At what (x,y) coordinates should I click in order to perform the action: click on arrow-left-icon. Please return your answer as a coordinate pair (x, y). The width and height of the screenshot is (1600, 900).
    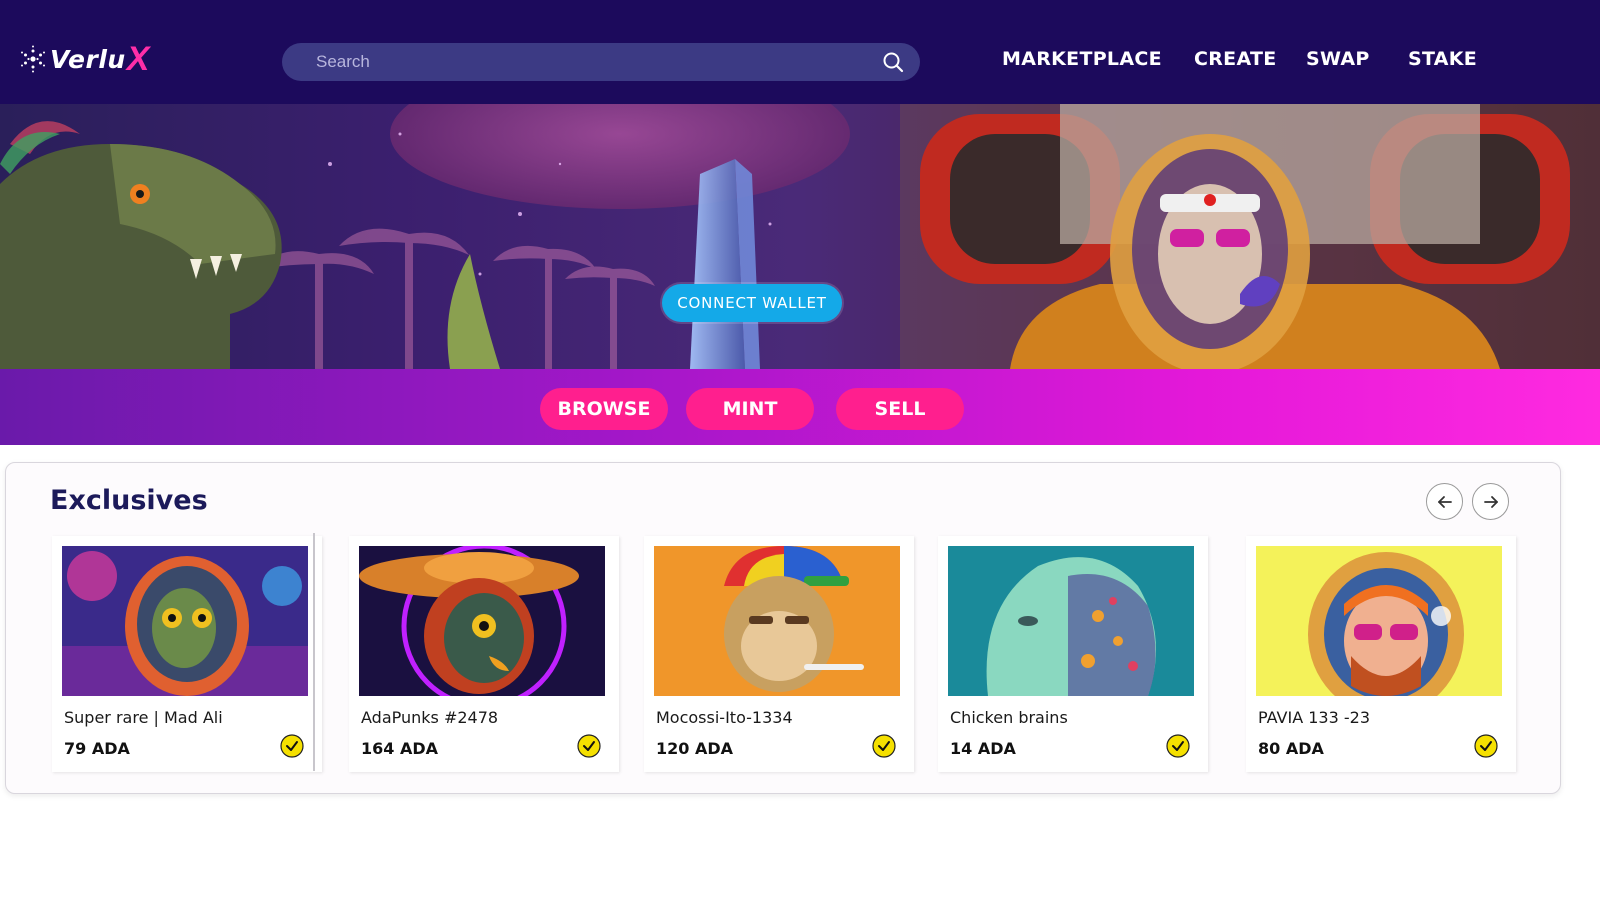
    Looking at the image, I should click on (1444, 501).